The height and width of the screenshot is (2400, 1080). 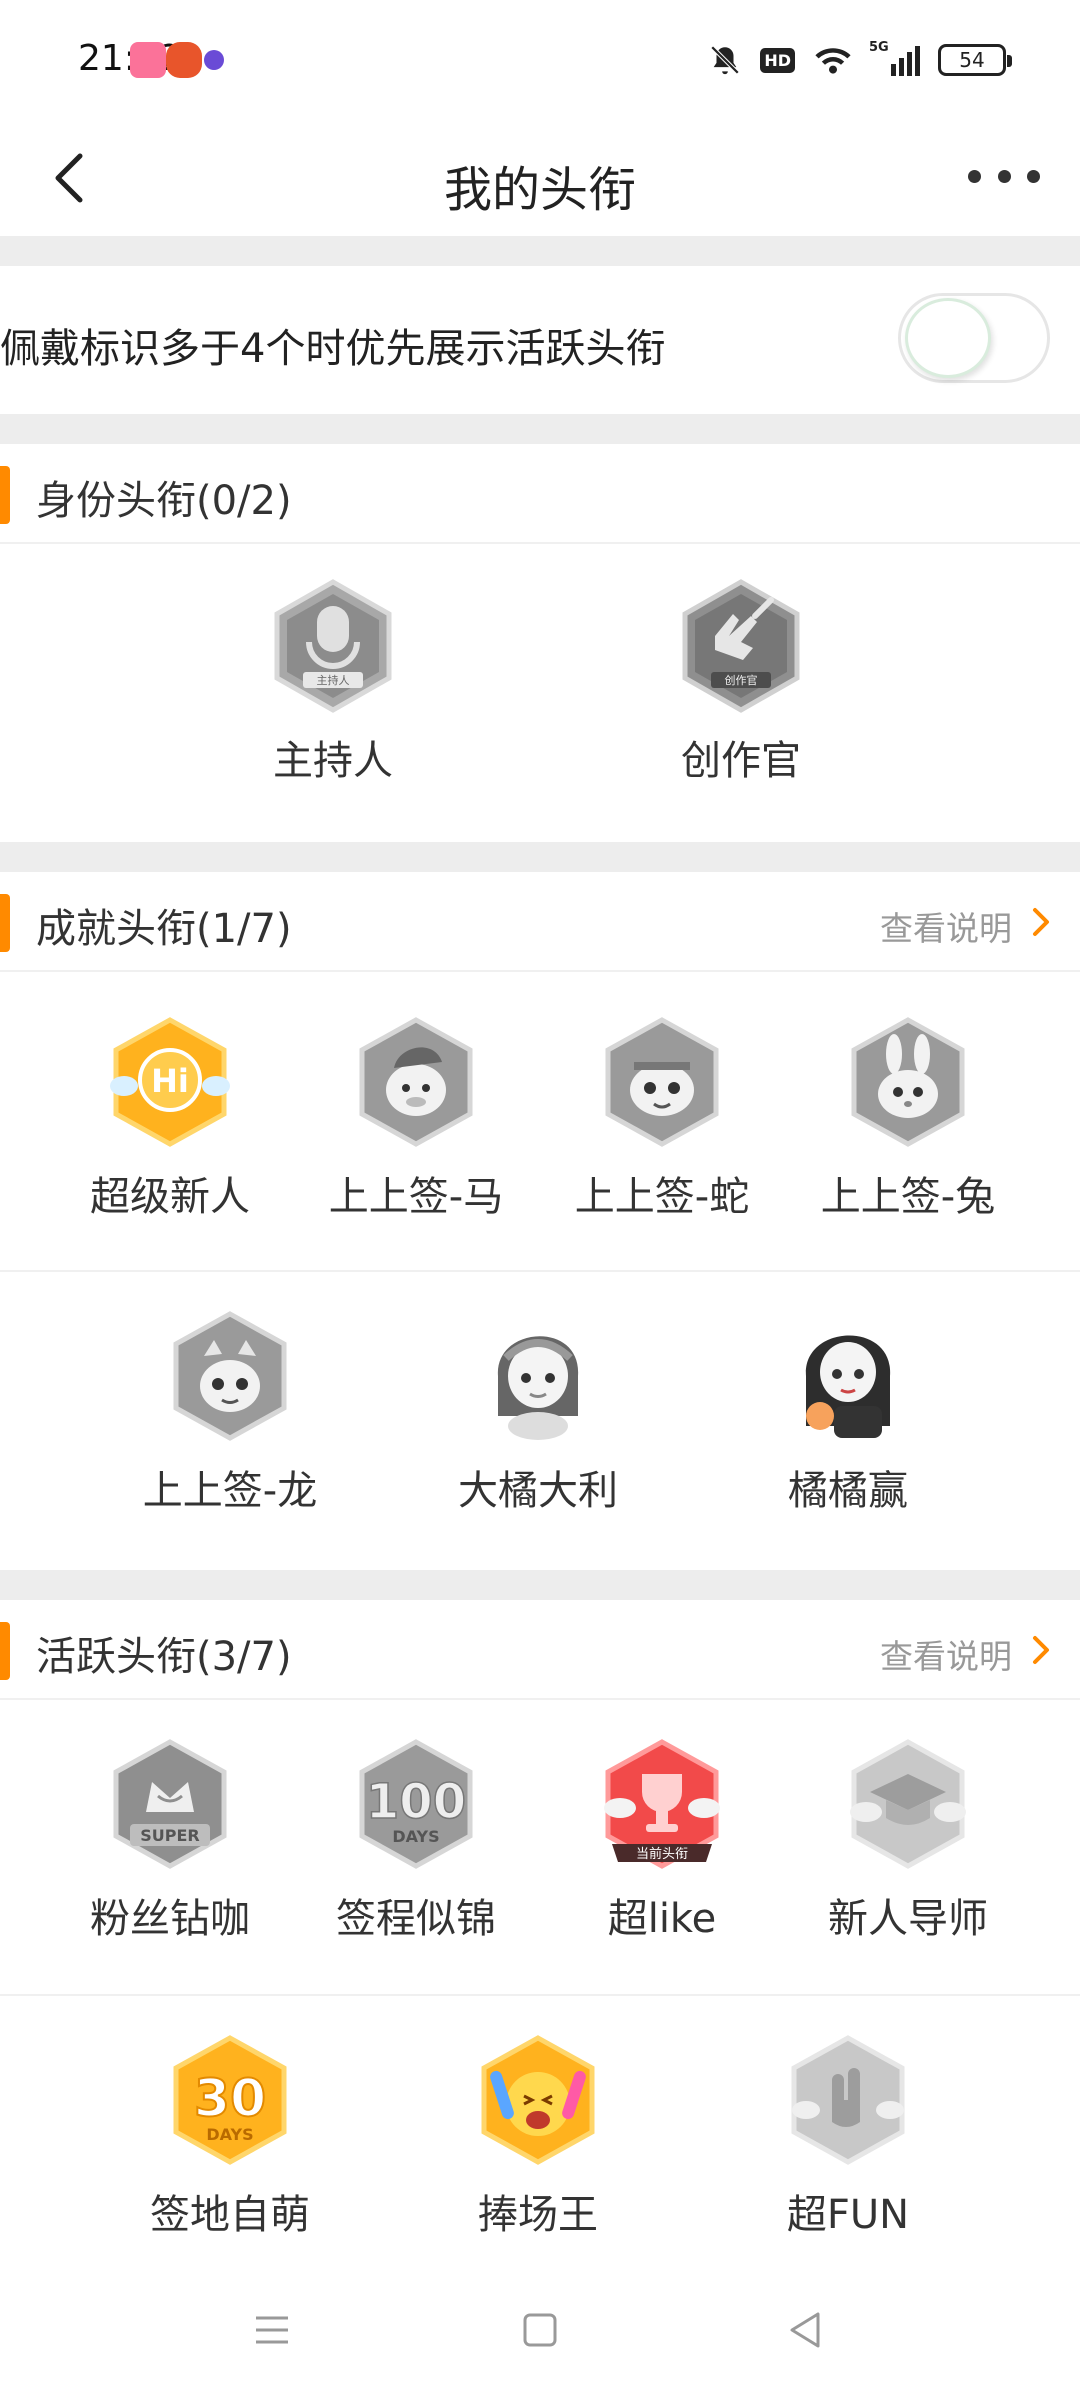 What do you see at coordinates (662, 1854) in the screenshot?
I see `svg-text: 当前头衔` at bounding box center [662, 1854].